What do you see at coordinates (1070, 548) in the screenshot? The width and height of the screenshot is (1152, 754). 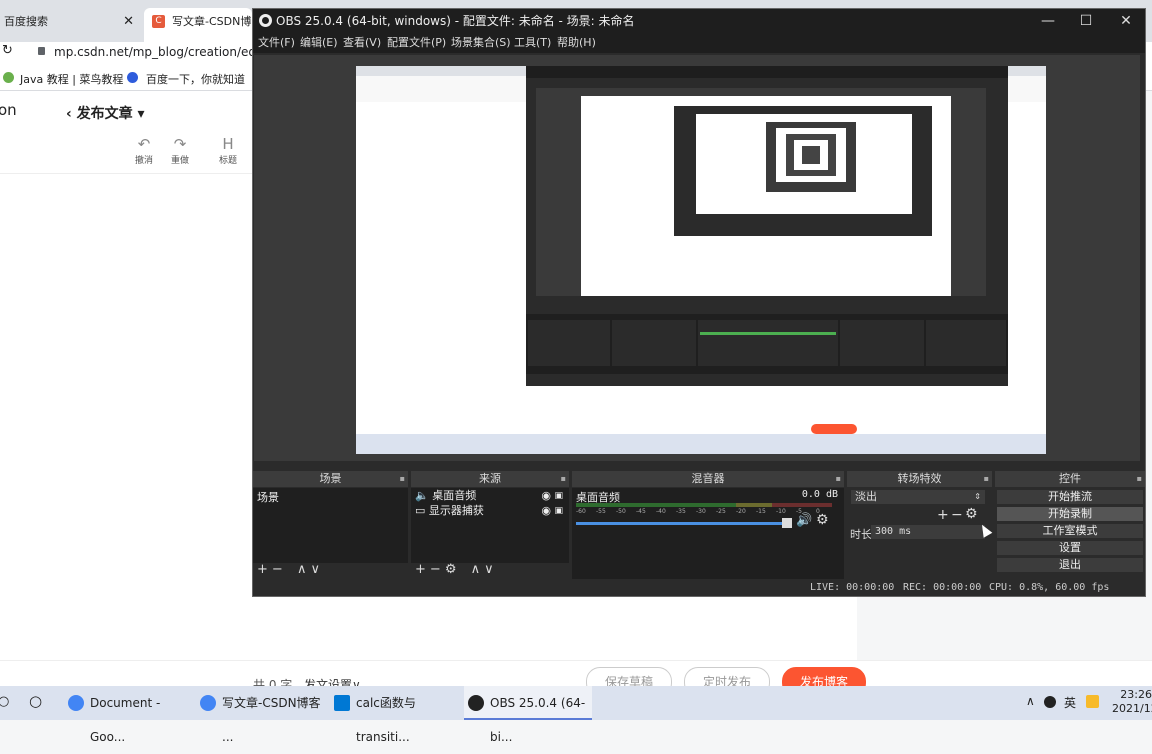 I see `settings-button: 设置` at bounding box center [1070, 548].